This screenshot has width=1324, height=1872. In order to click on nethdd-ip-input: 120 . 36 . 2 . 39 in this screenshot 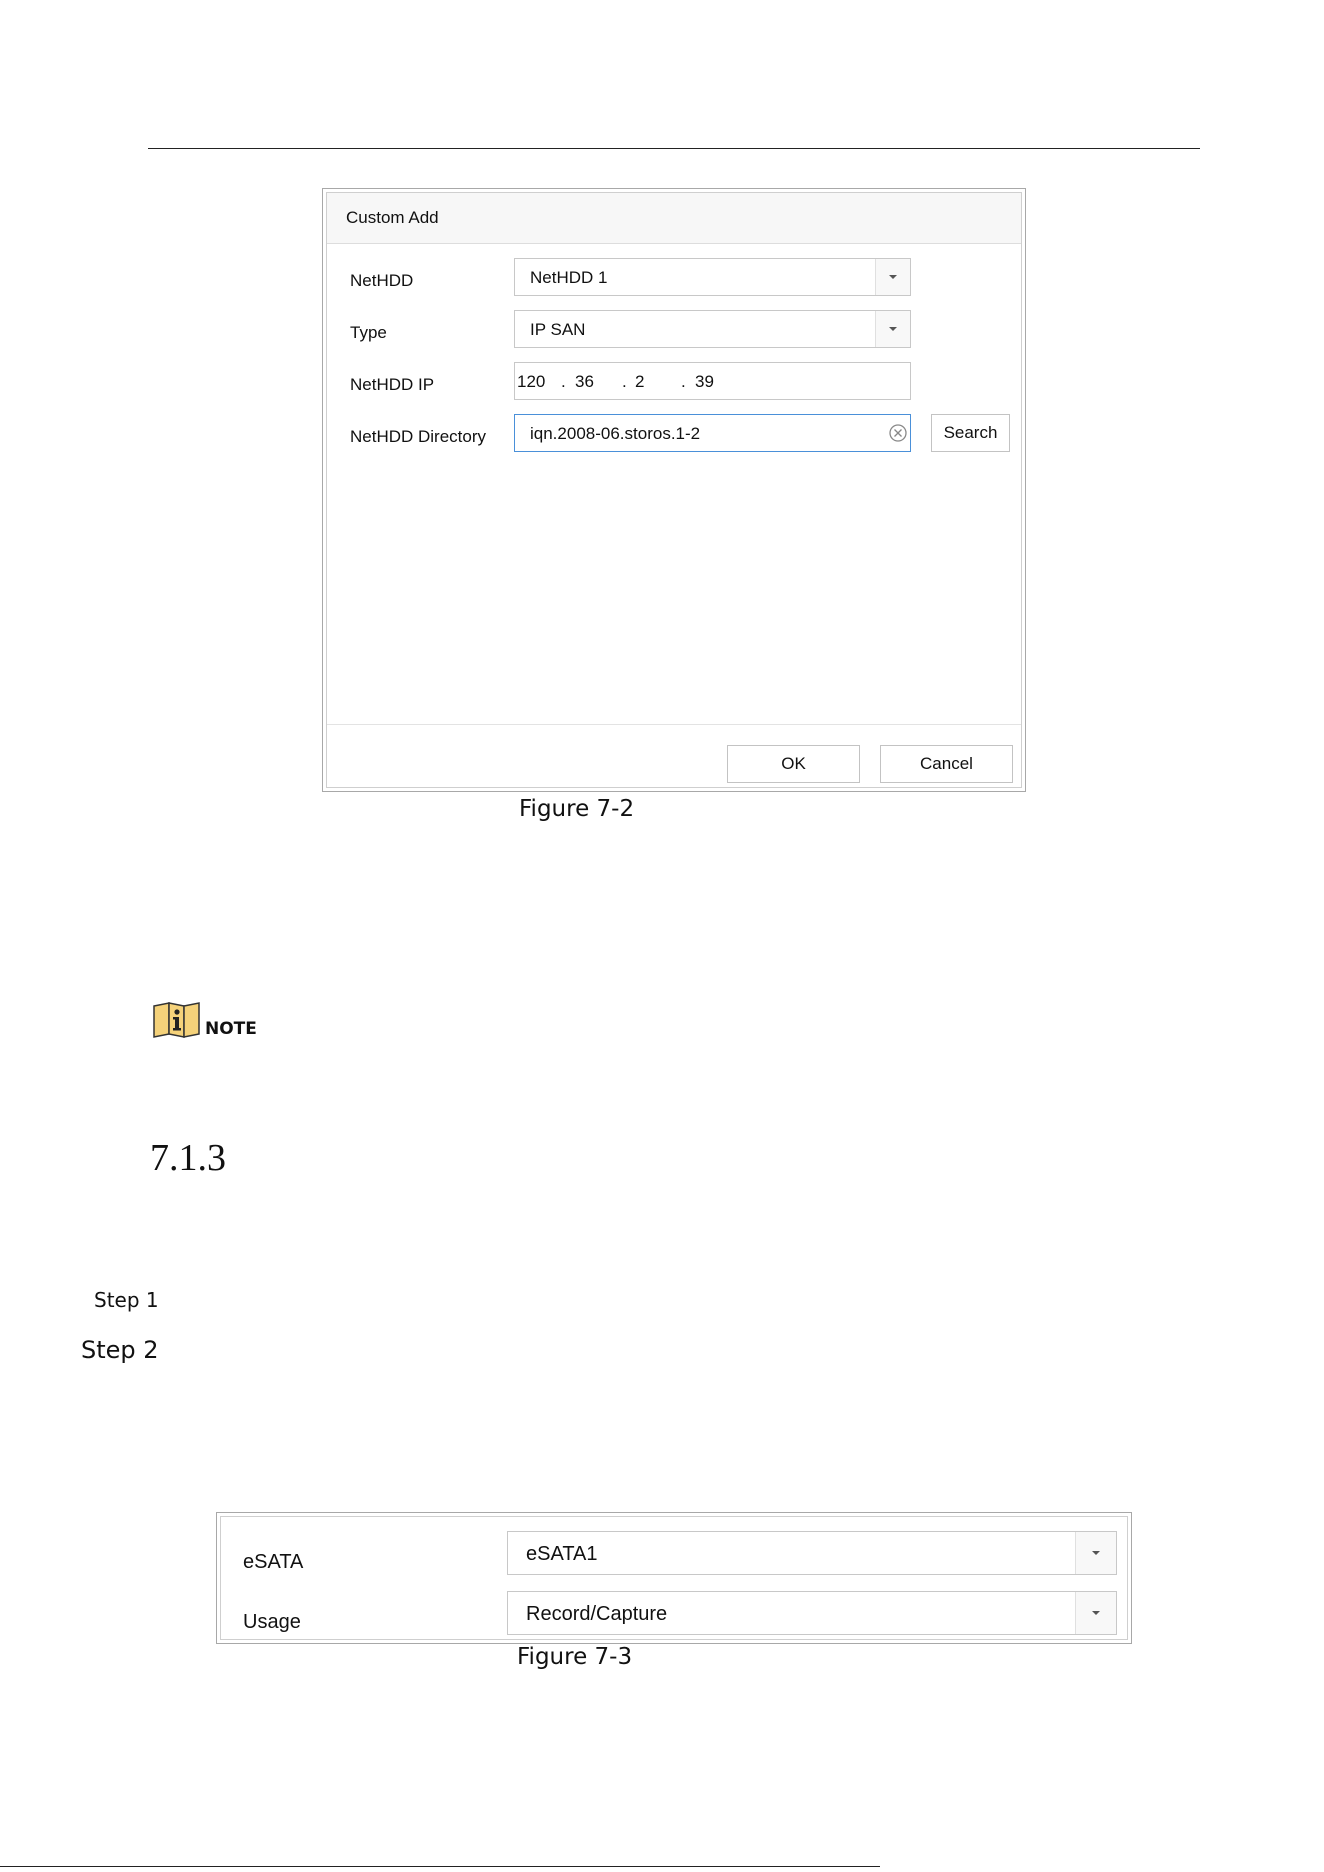, I will do `click(712, 381)`.